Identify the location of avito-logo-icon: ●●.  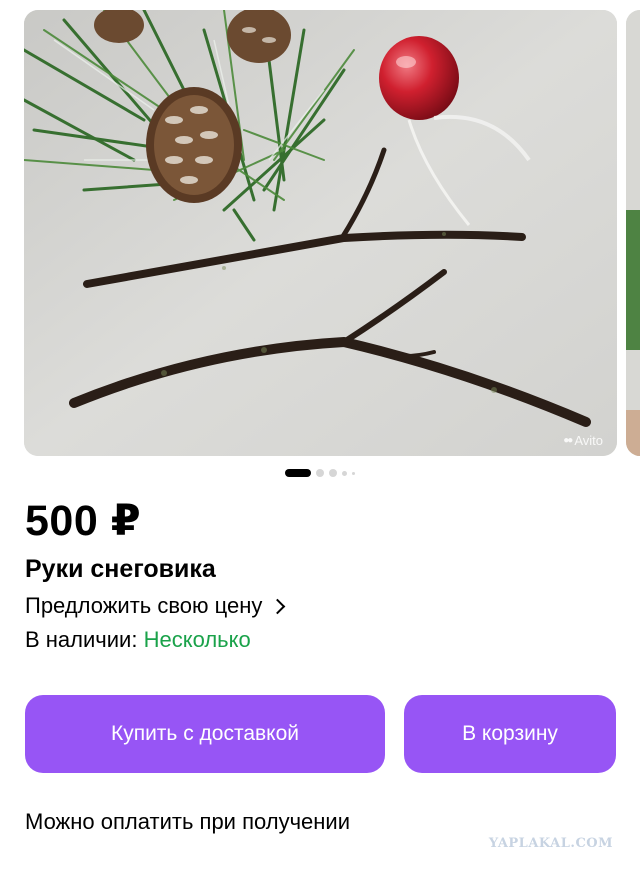
(568, 440).